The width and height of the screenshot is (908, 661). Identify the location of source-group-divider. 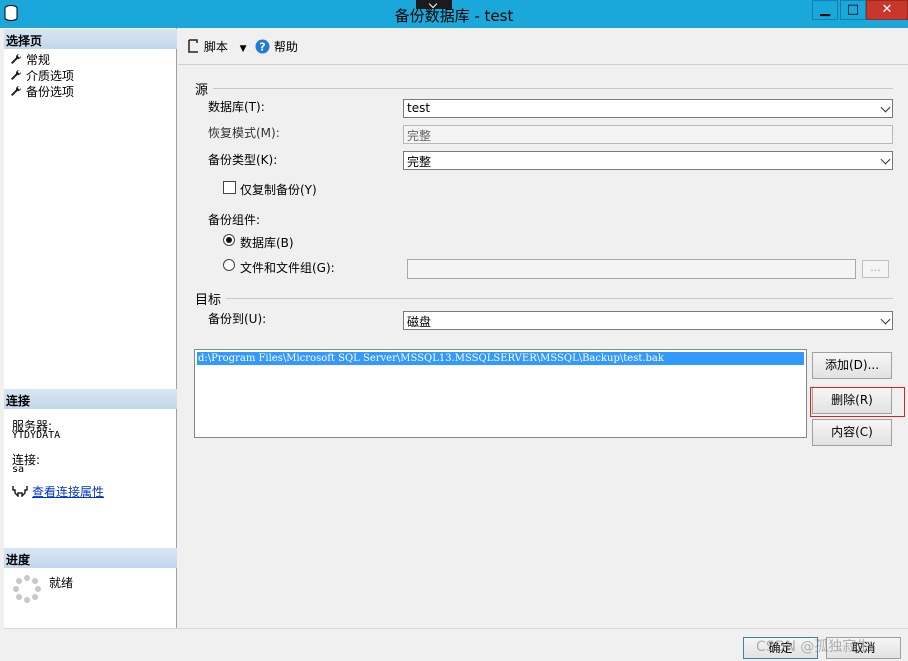
(553, 88).